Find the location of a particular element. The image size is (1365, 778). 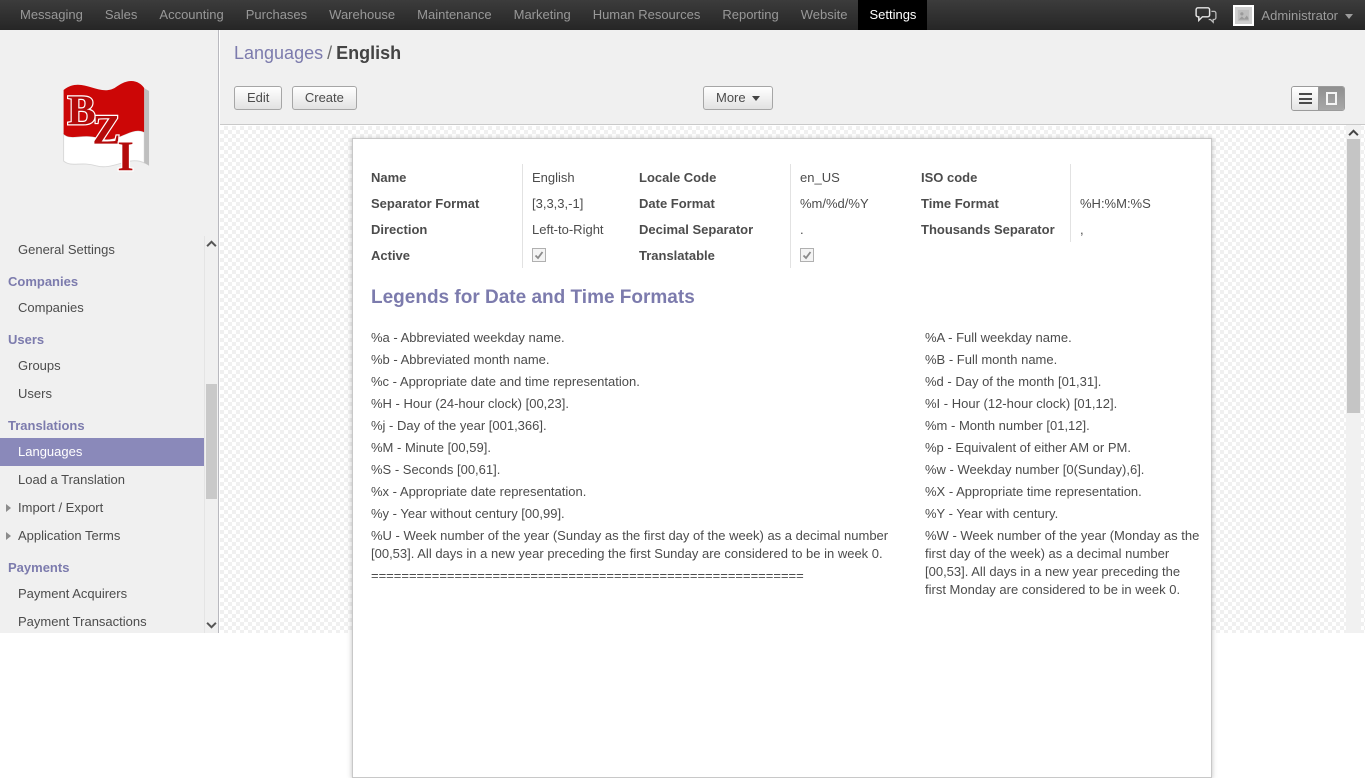

avatar-placeholder-icon is located at coordinates (1244, 15).